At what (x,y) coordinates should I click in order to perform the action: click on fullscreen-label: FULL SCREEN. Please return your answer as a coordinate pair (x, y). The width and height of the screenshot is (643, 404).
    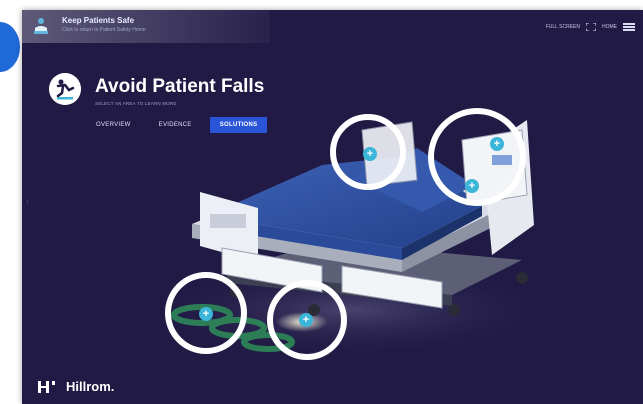
    Looking at the image, I should click on (563, 27).